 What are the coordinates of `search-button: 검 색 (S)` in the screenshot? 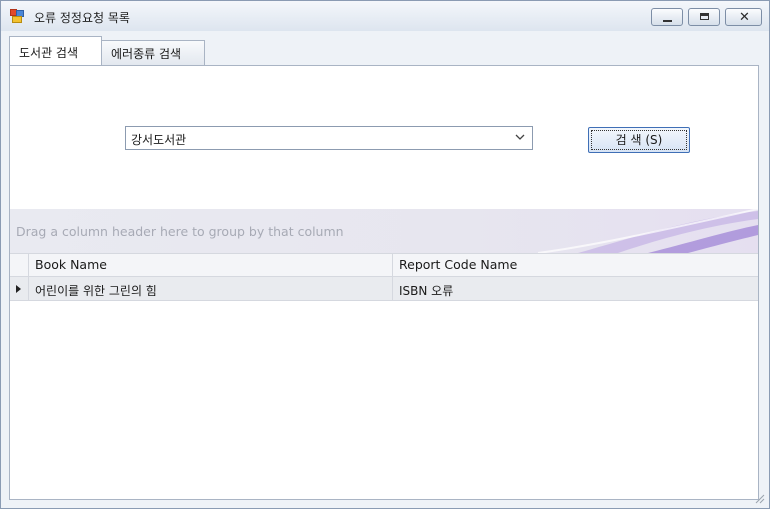 It's located at (639, 140).